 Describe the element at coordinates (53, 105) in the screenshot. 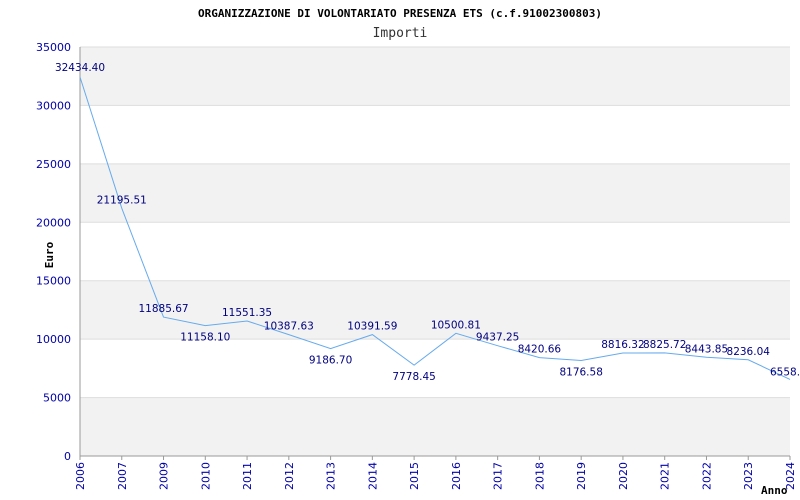

I see `y-tick-label: 30000` at that location.